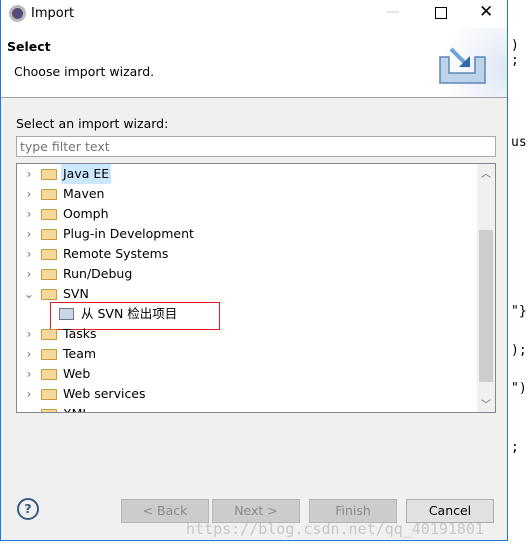 The image size is (527, 551). I want to click on maximize-button, so click(441, 13).